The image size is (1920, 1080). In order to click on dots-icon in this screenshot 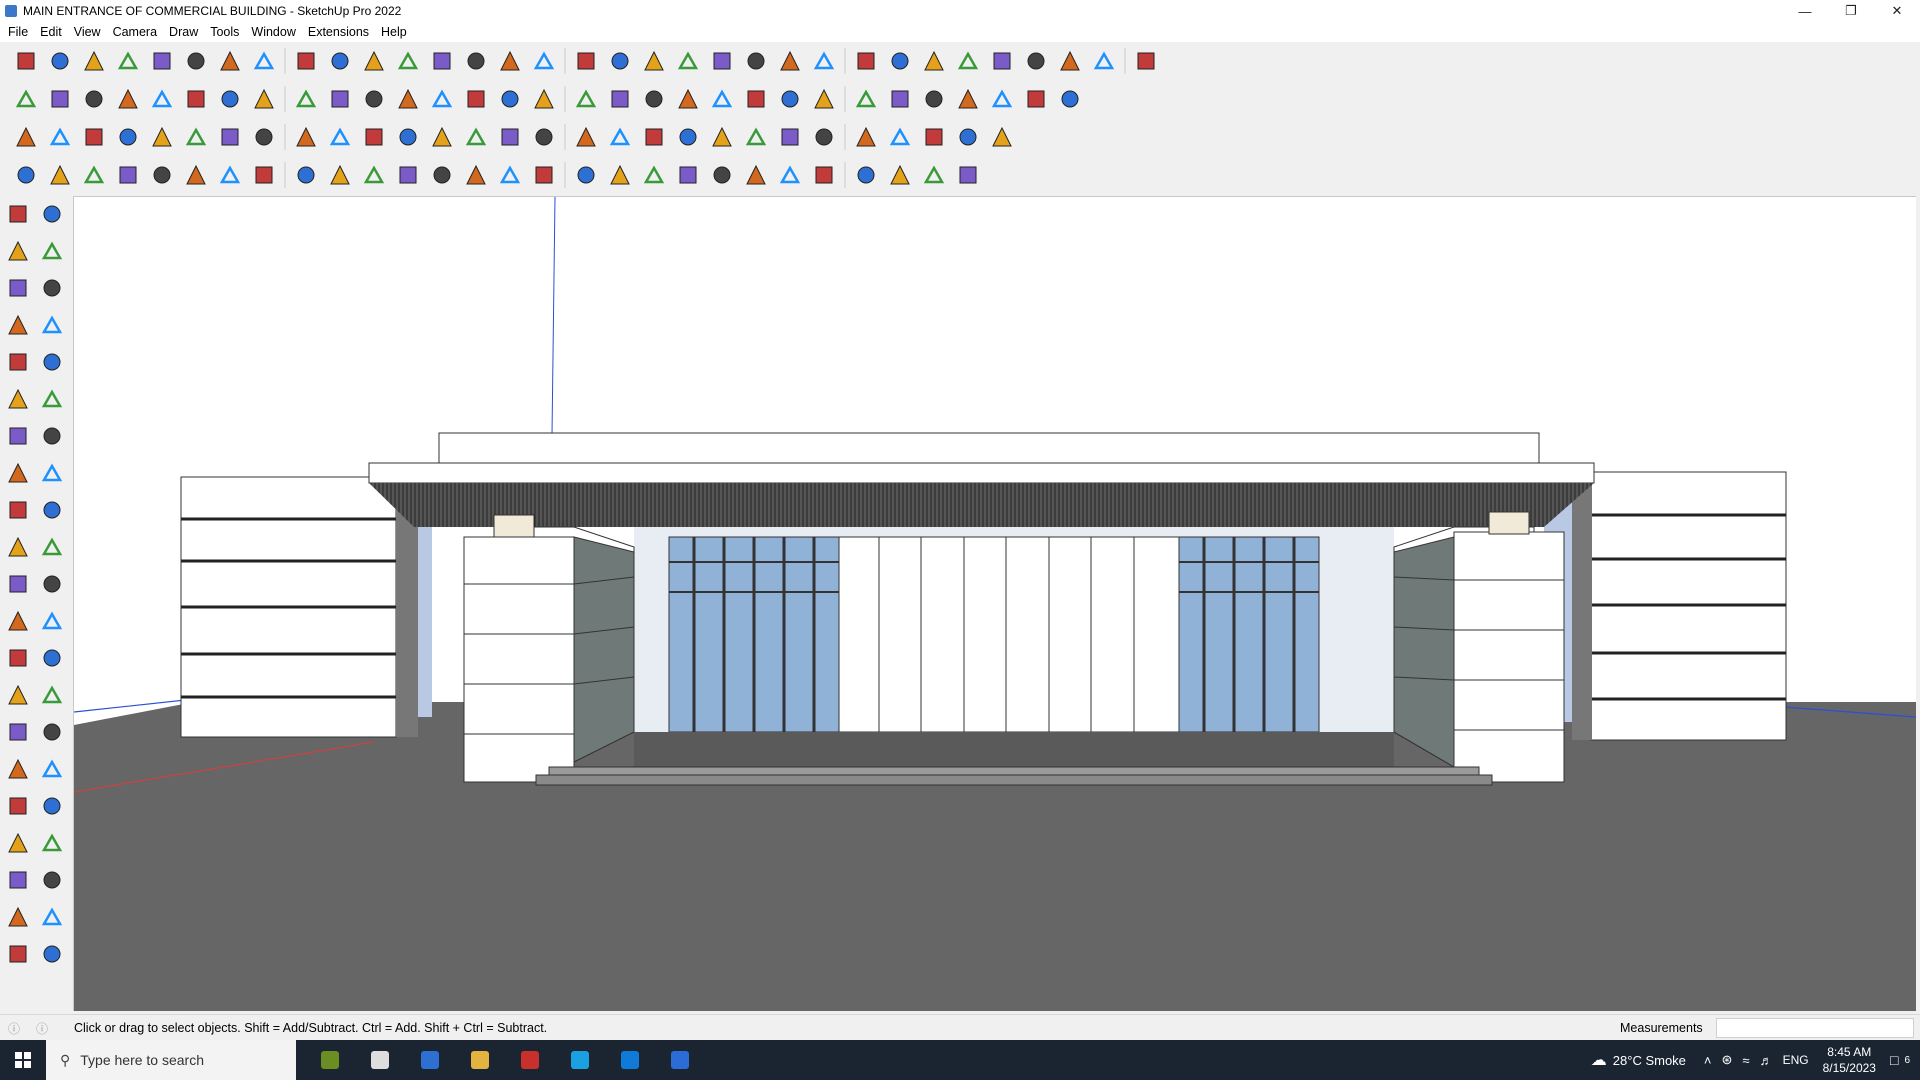, I will do `click(340, 137)`.